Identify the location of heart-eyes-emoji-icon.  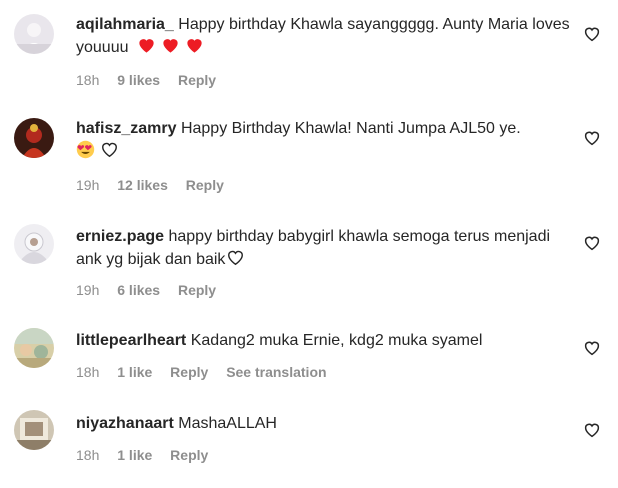
(85, 149).